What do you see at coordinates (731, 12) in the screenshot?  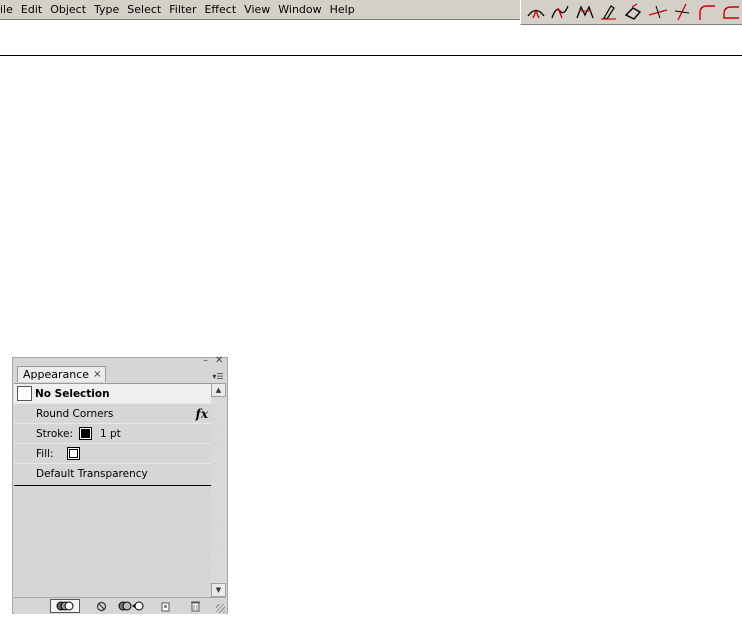 I see `round-join-icon` at bounding box center [731, 12].